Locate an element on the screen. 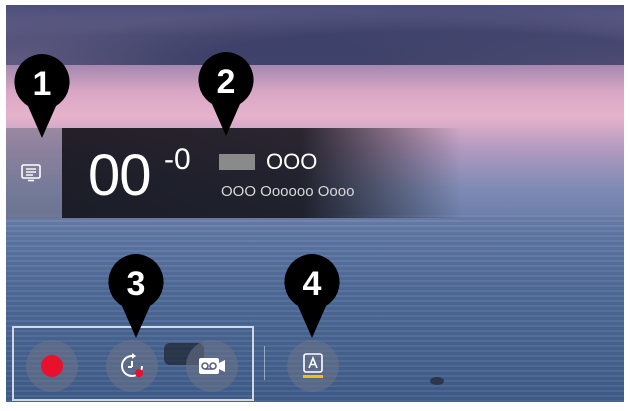 Image resolution: width=630 pixels, height=411 pixels. button-divider is located at coordinates (264, 363).